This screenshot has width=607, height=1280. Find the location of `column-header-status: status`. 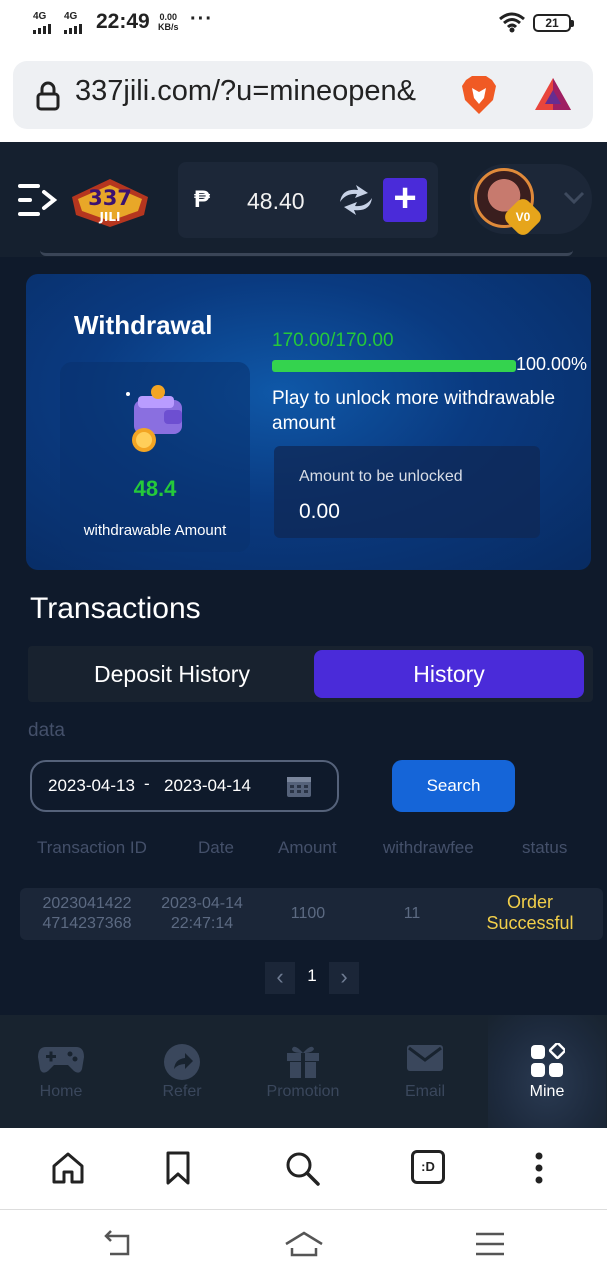

column-header-status: status is located at coordinates (545, 847).